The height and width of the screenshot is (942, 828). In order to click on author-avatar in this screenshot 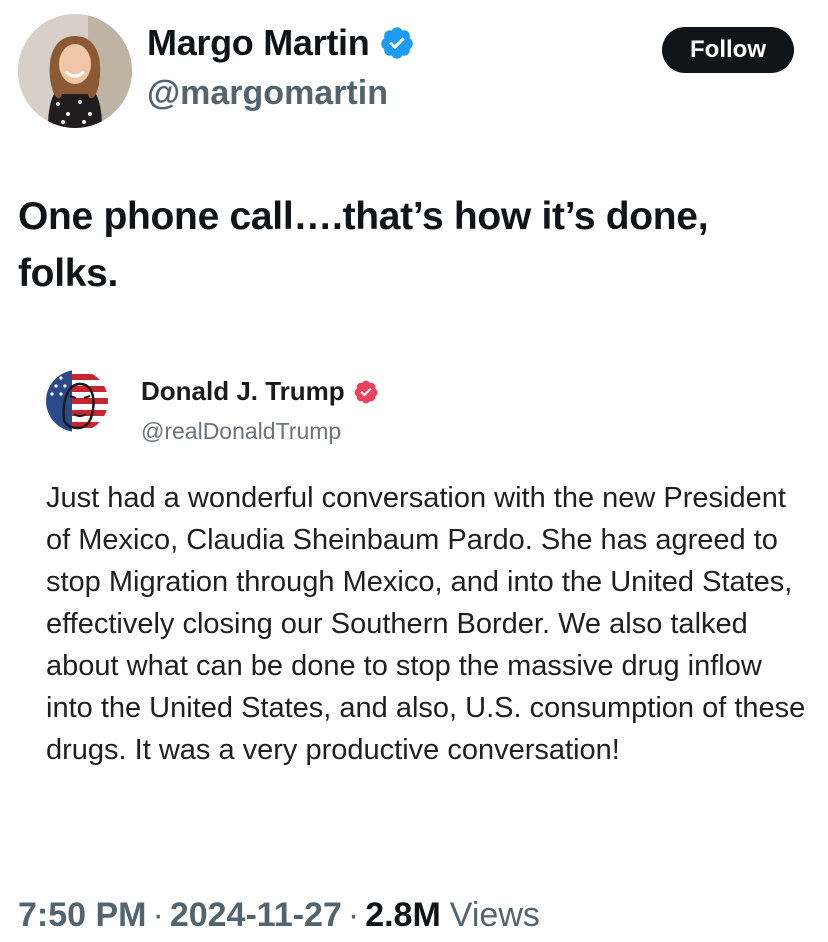, I will do `click(75, 71)`.